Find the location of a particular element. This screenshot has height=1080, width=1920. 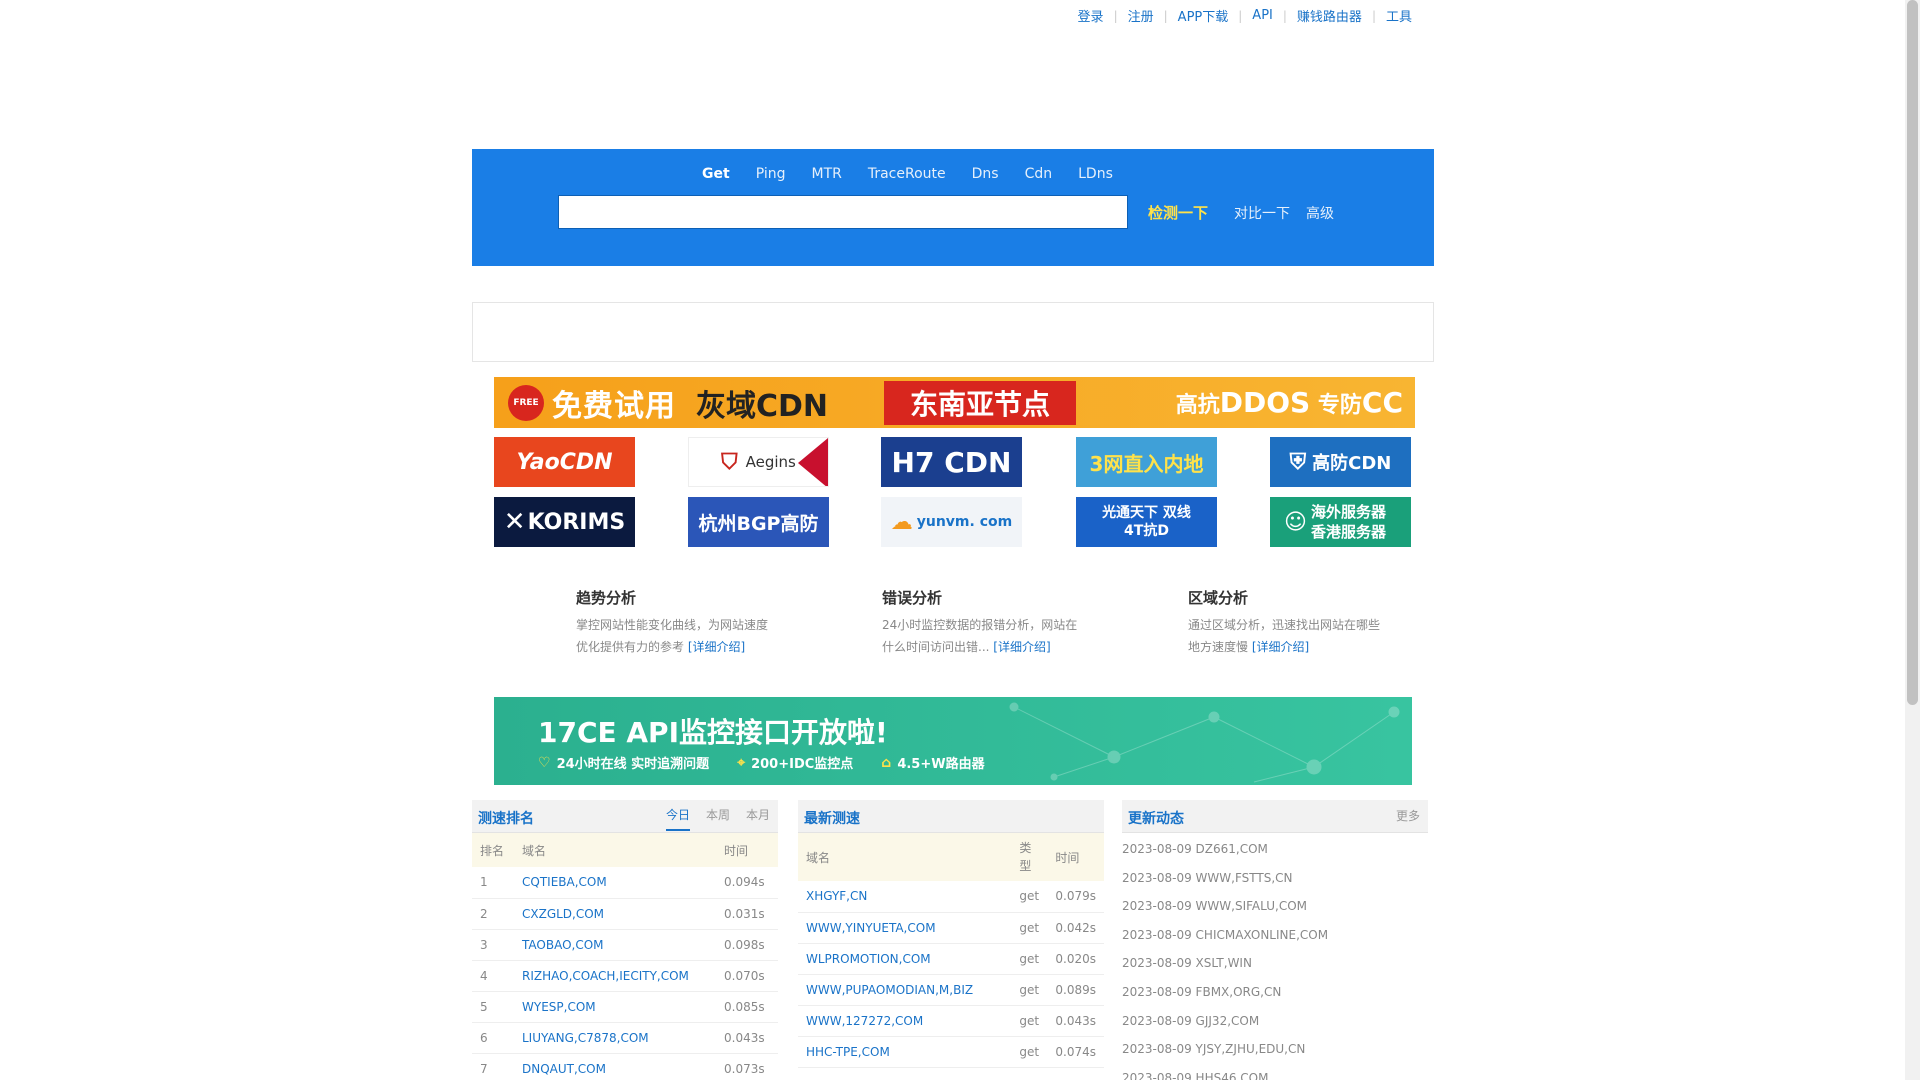

tab-traceroute: TraceRoute is located at coordinates (907, 174).